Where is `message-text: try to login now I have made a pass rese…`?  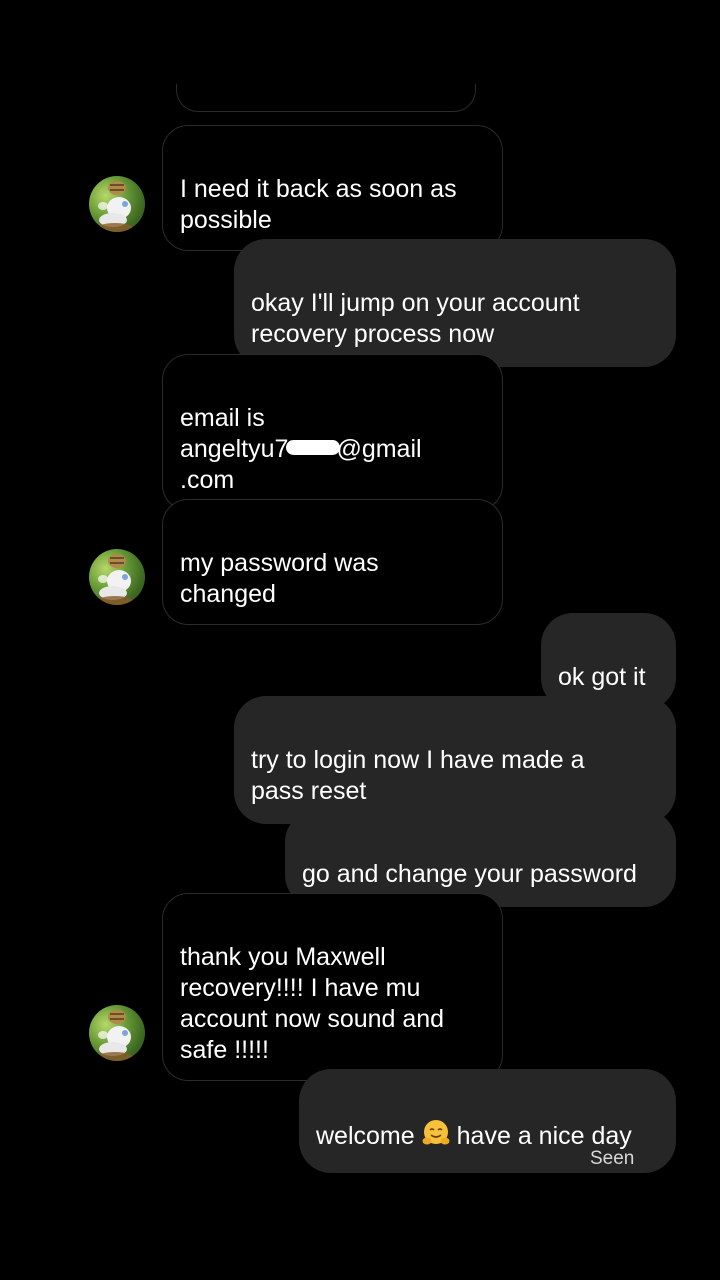 message-text: try to login now I have made a pass rese… is located at coordinates (418, 775).